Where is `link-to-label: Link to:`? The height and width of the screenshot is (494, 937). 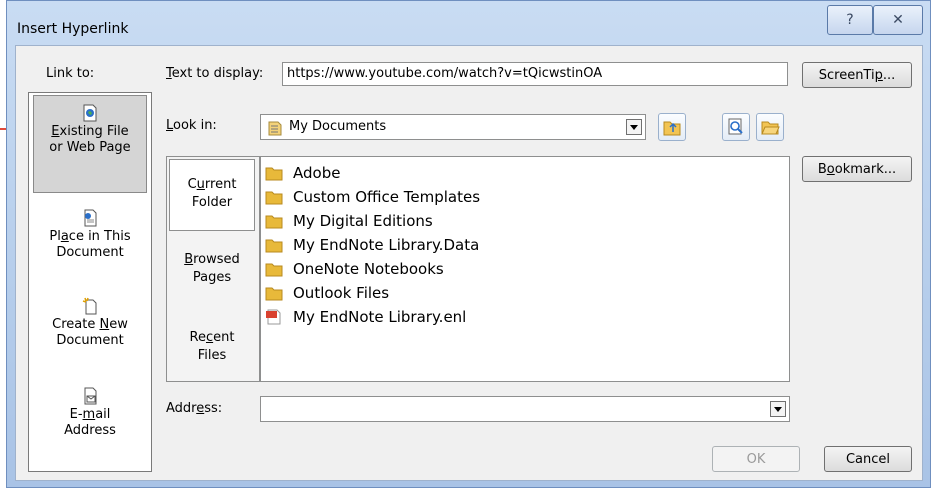 link-to-label: Link to: is located at coordinates (70, 73).